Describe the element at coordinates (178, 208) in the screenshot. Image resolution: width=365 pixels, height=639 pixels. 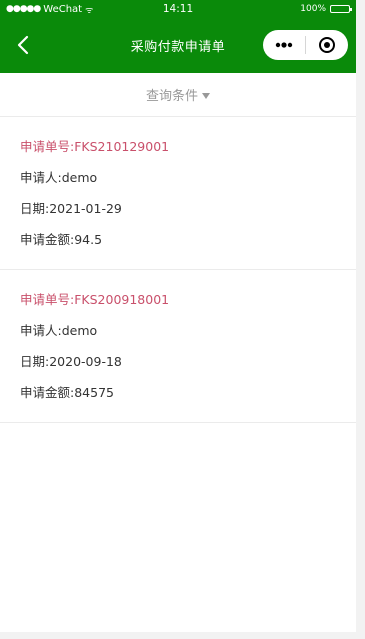
I see `record-date-line: 日期:2021-01-29` at that location.